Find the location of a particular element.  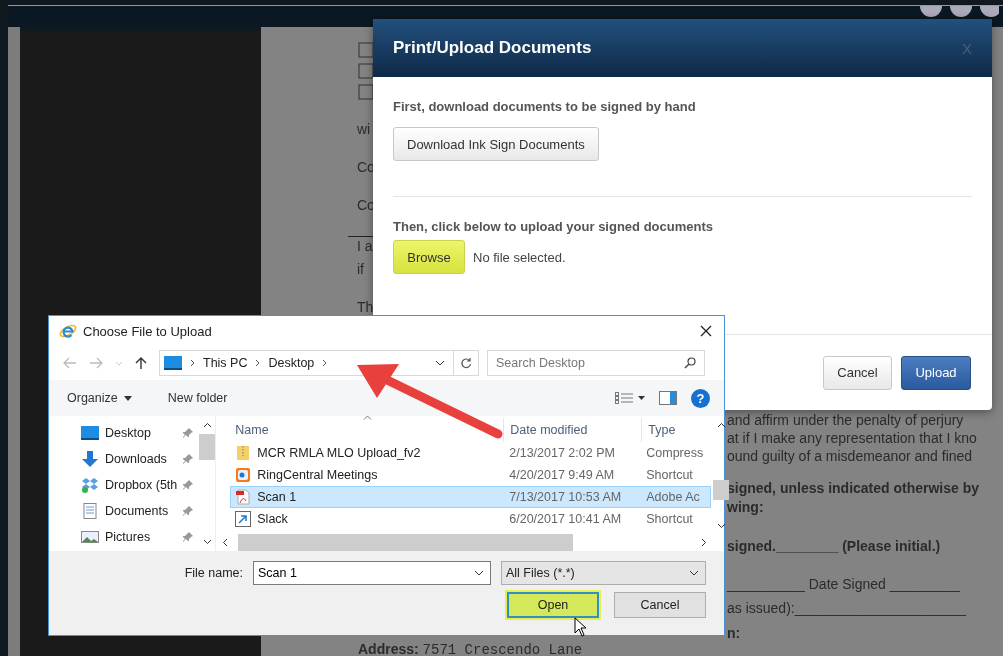

file-row: MCR RMLA MLO Upload_fv2 2/13/2017 2:02 PM Compress is located at coordinates (471, 453).